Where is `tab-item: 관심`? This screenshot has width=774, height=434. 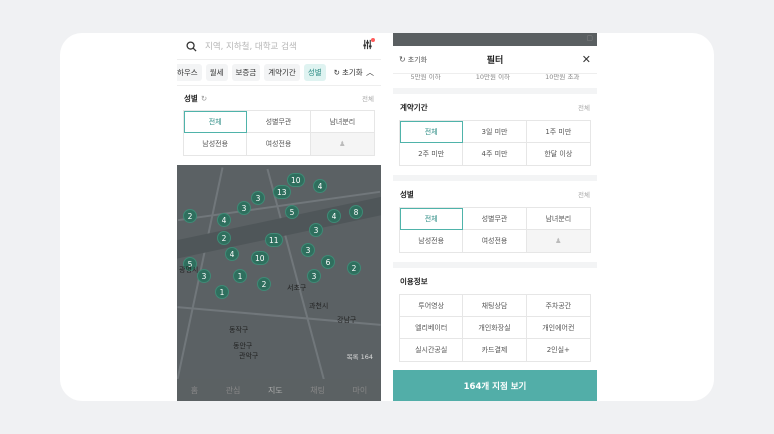 tab-item: 관심 is located at coordinates (233, 390).